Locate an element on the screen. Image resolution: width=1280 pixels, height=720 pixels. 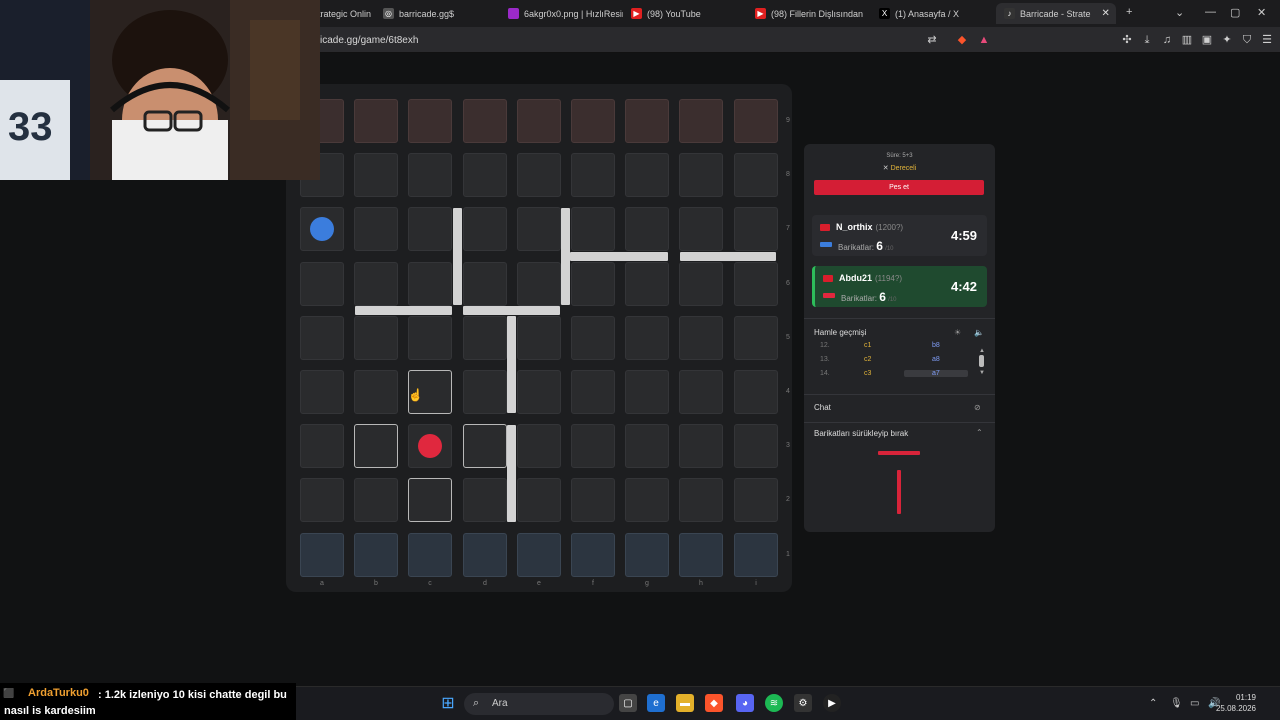
board-cell-d6 is located at coordinates (485, 284).